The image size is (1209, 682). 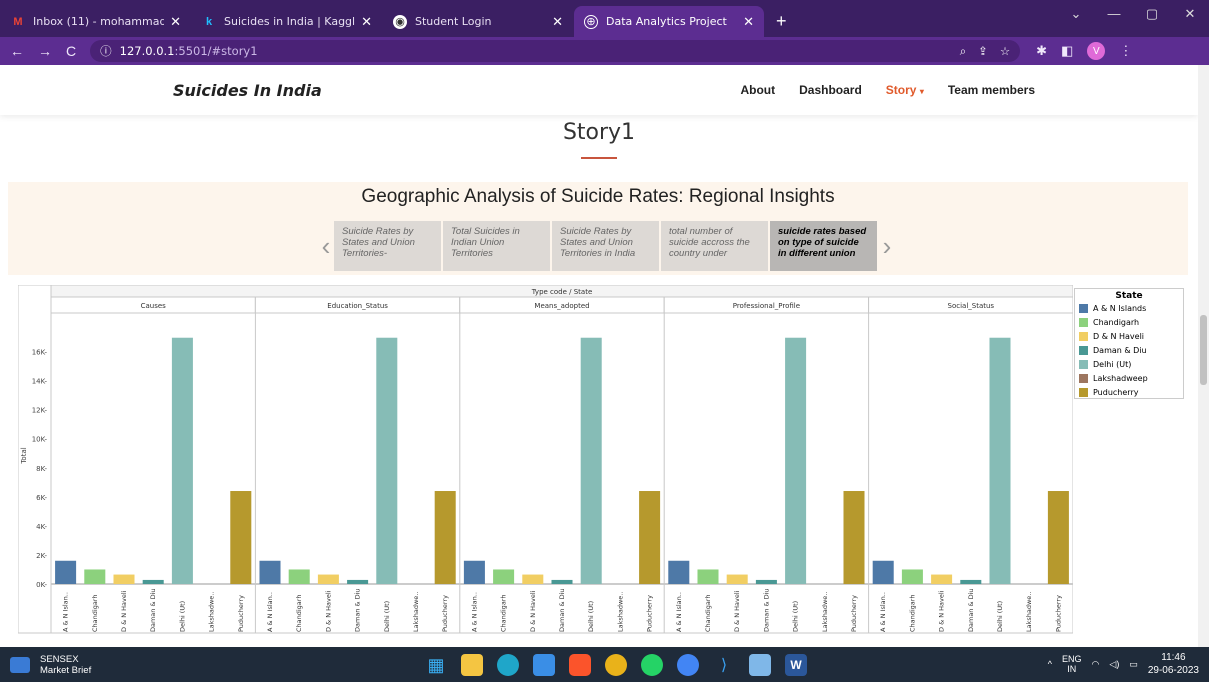 I want to click on vscode-icon: ⟩, so click(x=724, y=665).